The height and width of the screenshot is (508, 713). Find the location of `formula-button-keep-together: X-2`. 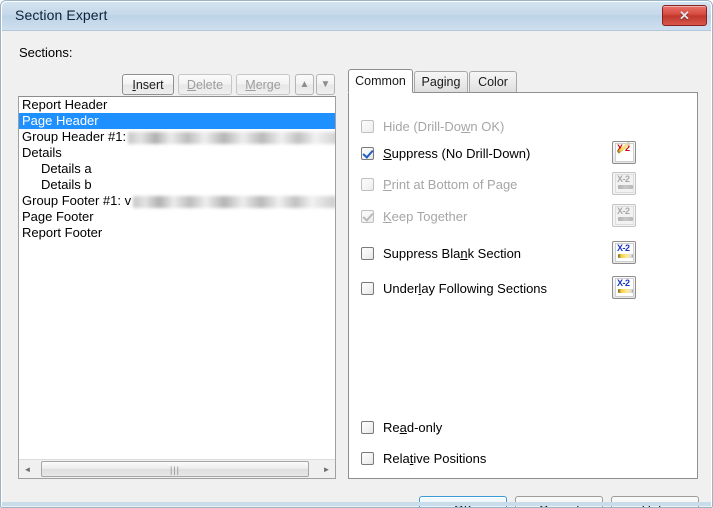

formula-button-keep-together: X-2 is located at coordinates (624, 215).